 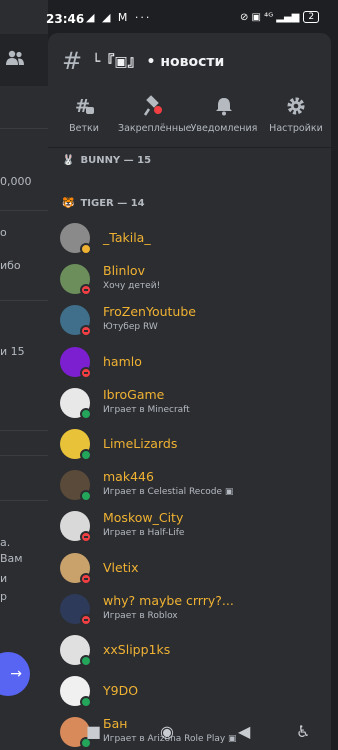 What do you see at coordinates (146, 409) in the screenshot?
I see `member-activity: Играет в Minecraft` at bounding box center [146, 409].